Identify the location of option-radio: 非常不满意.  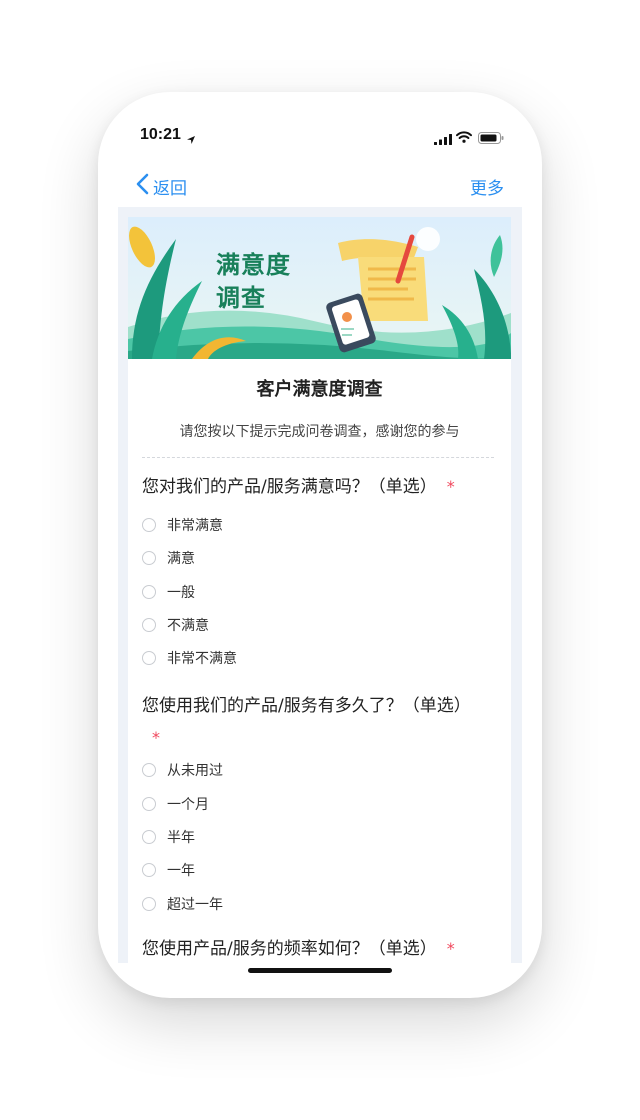
(189, 658).